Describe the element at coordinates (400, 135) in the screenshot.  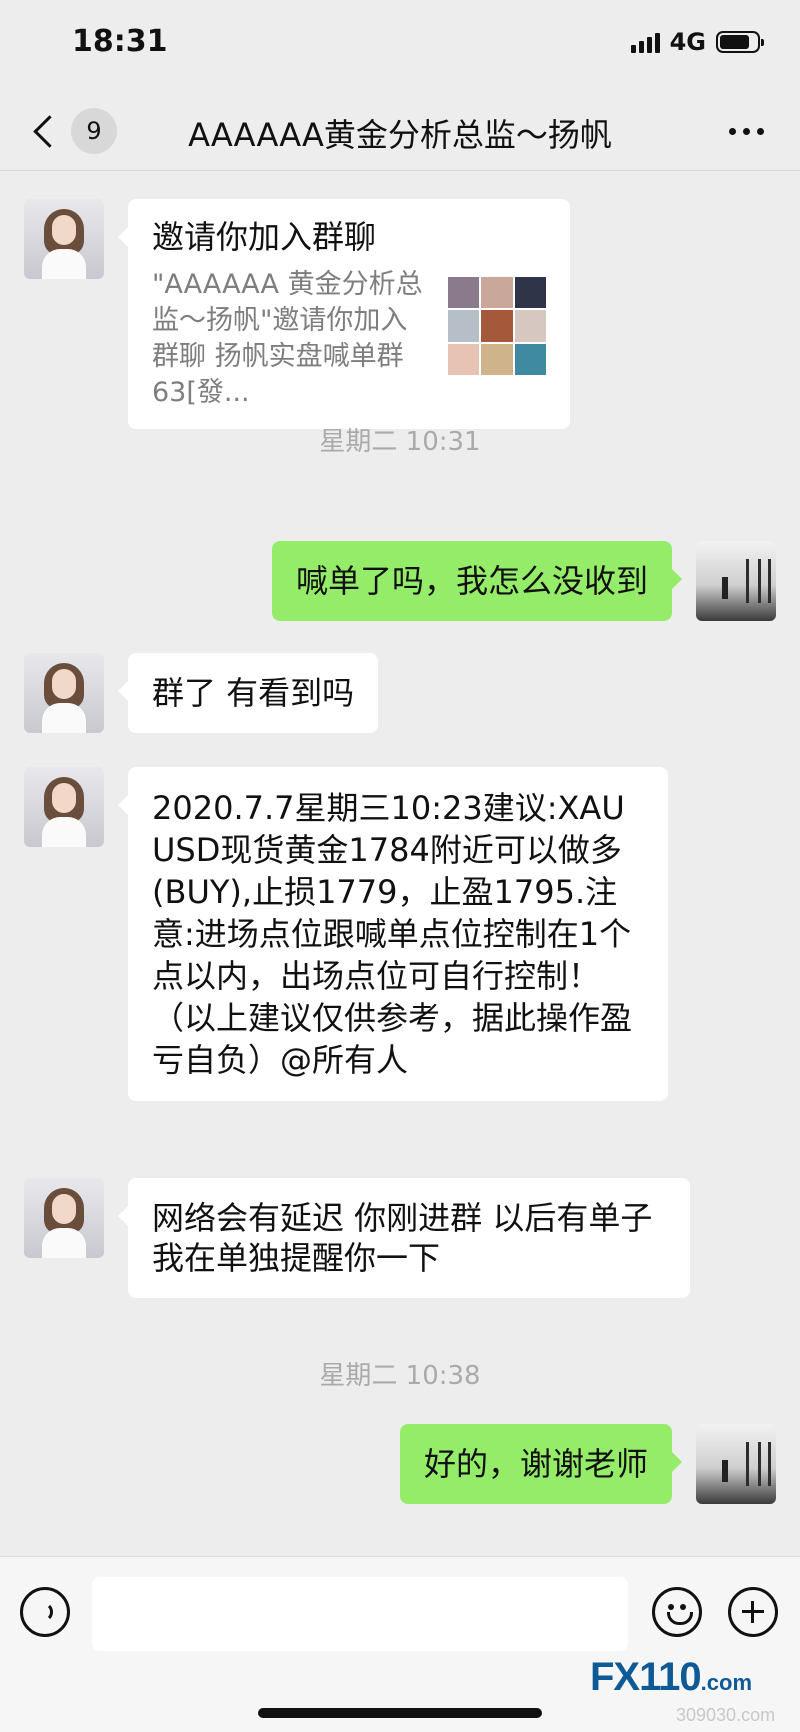
I see `chat-title: AAAAAA黄金分析总监～扬帆` at that location.